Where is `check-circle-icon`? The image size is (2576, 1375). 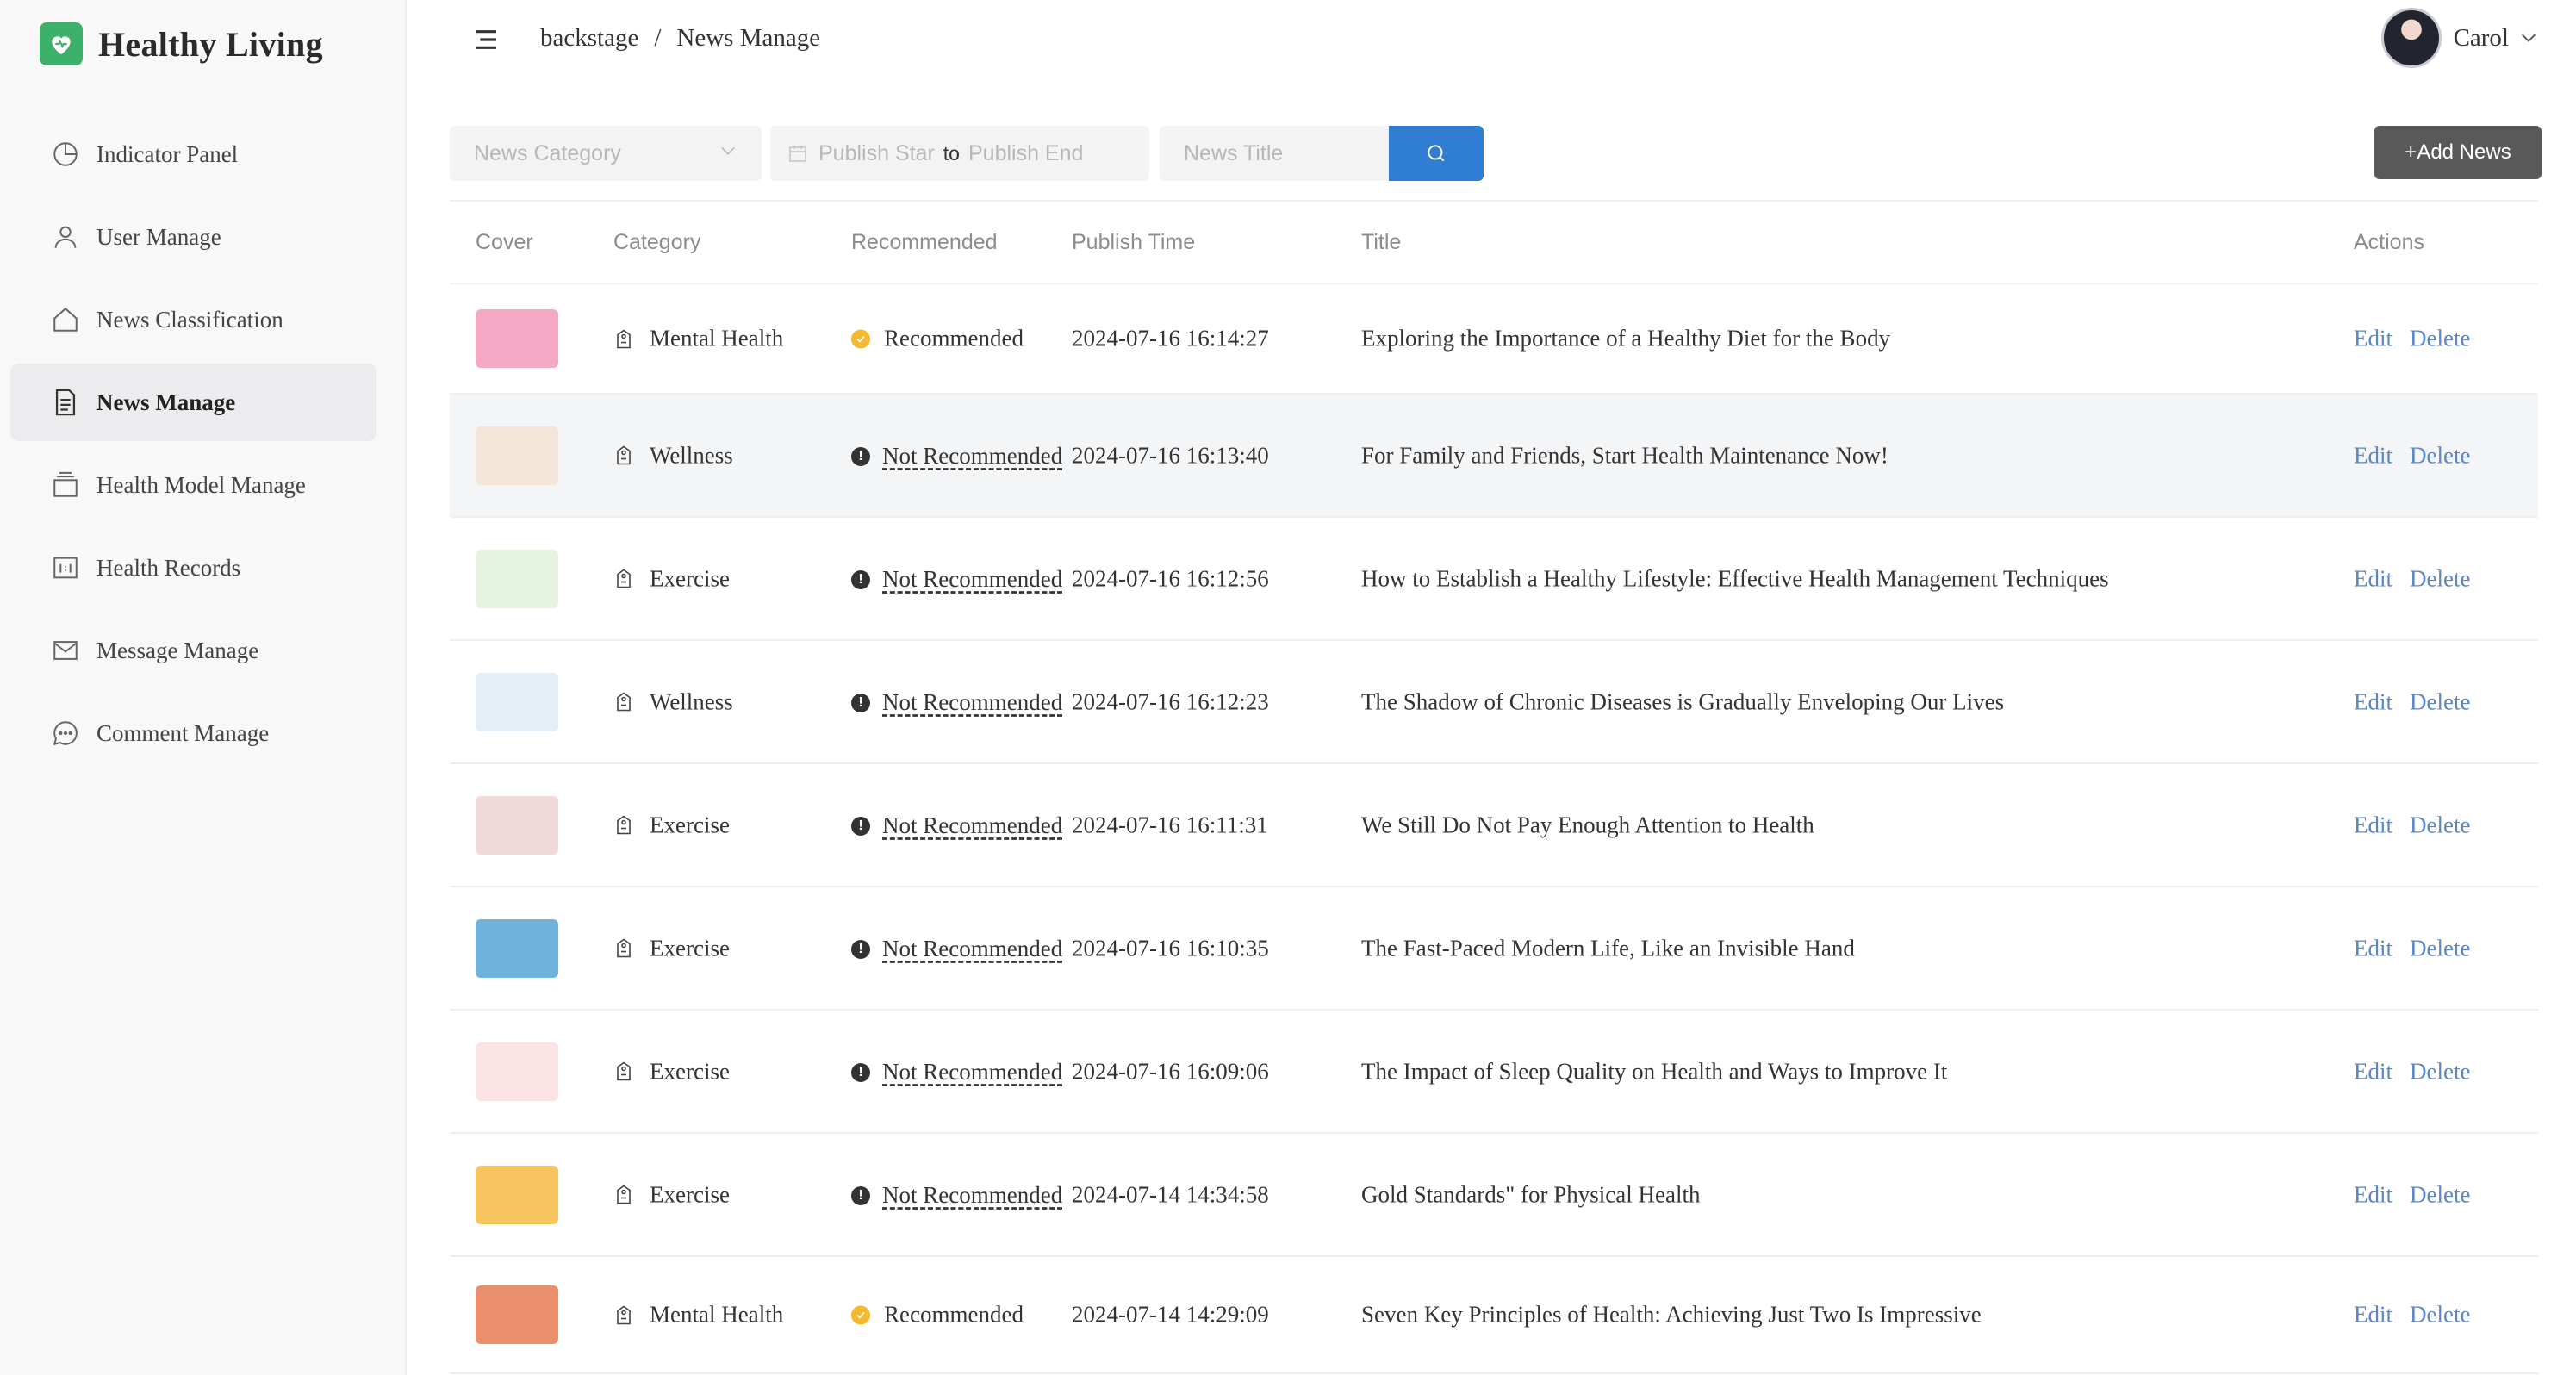 check-circle-icon is located at coordinates (861, 1314).